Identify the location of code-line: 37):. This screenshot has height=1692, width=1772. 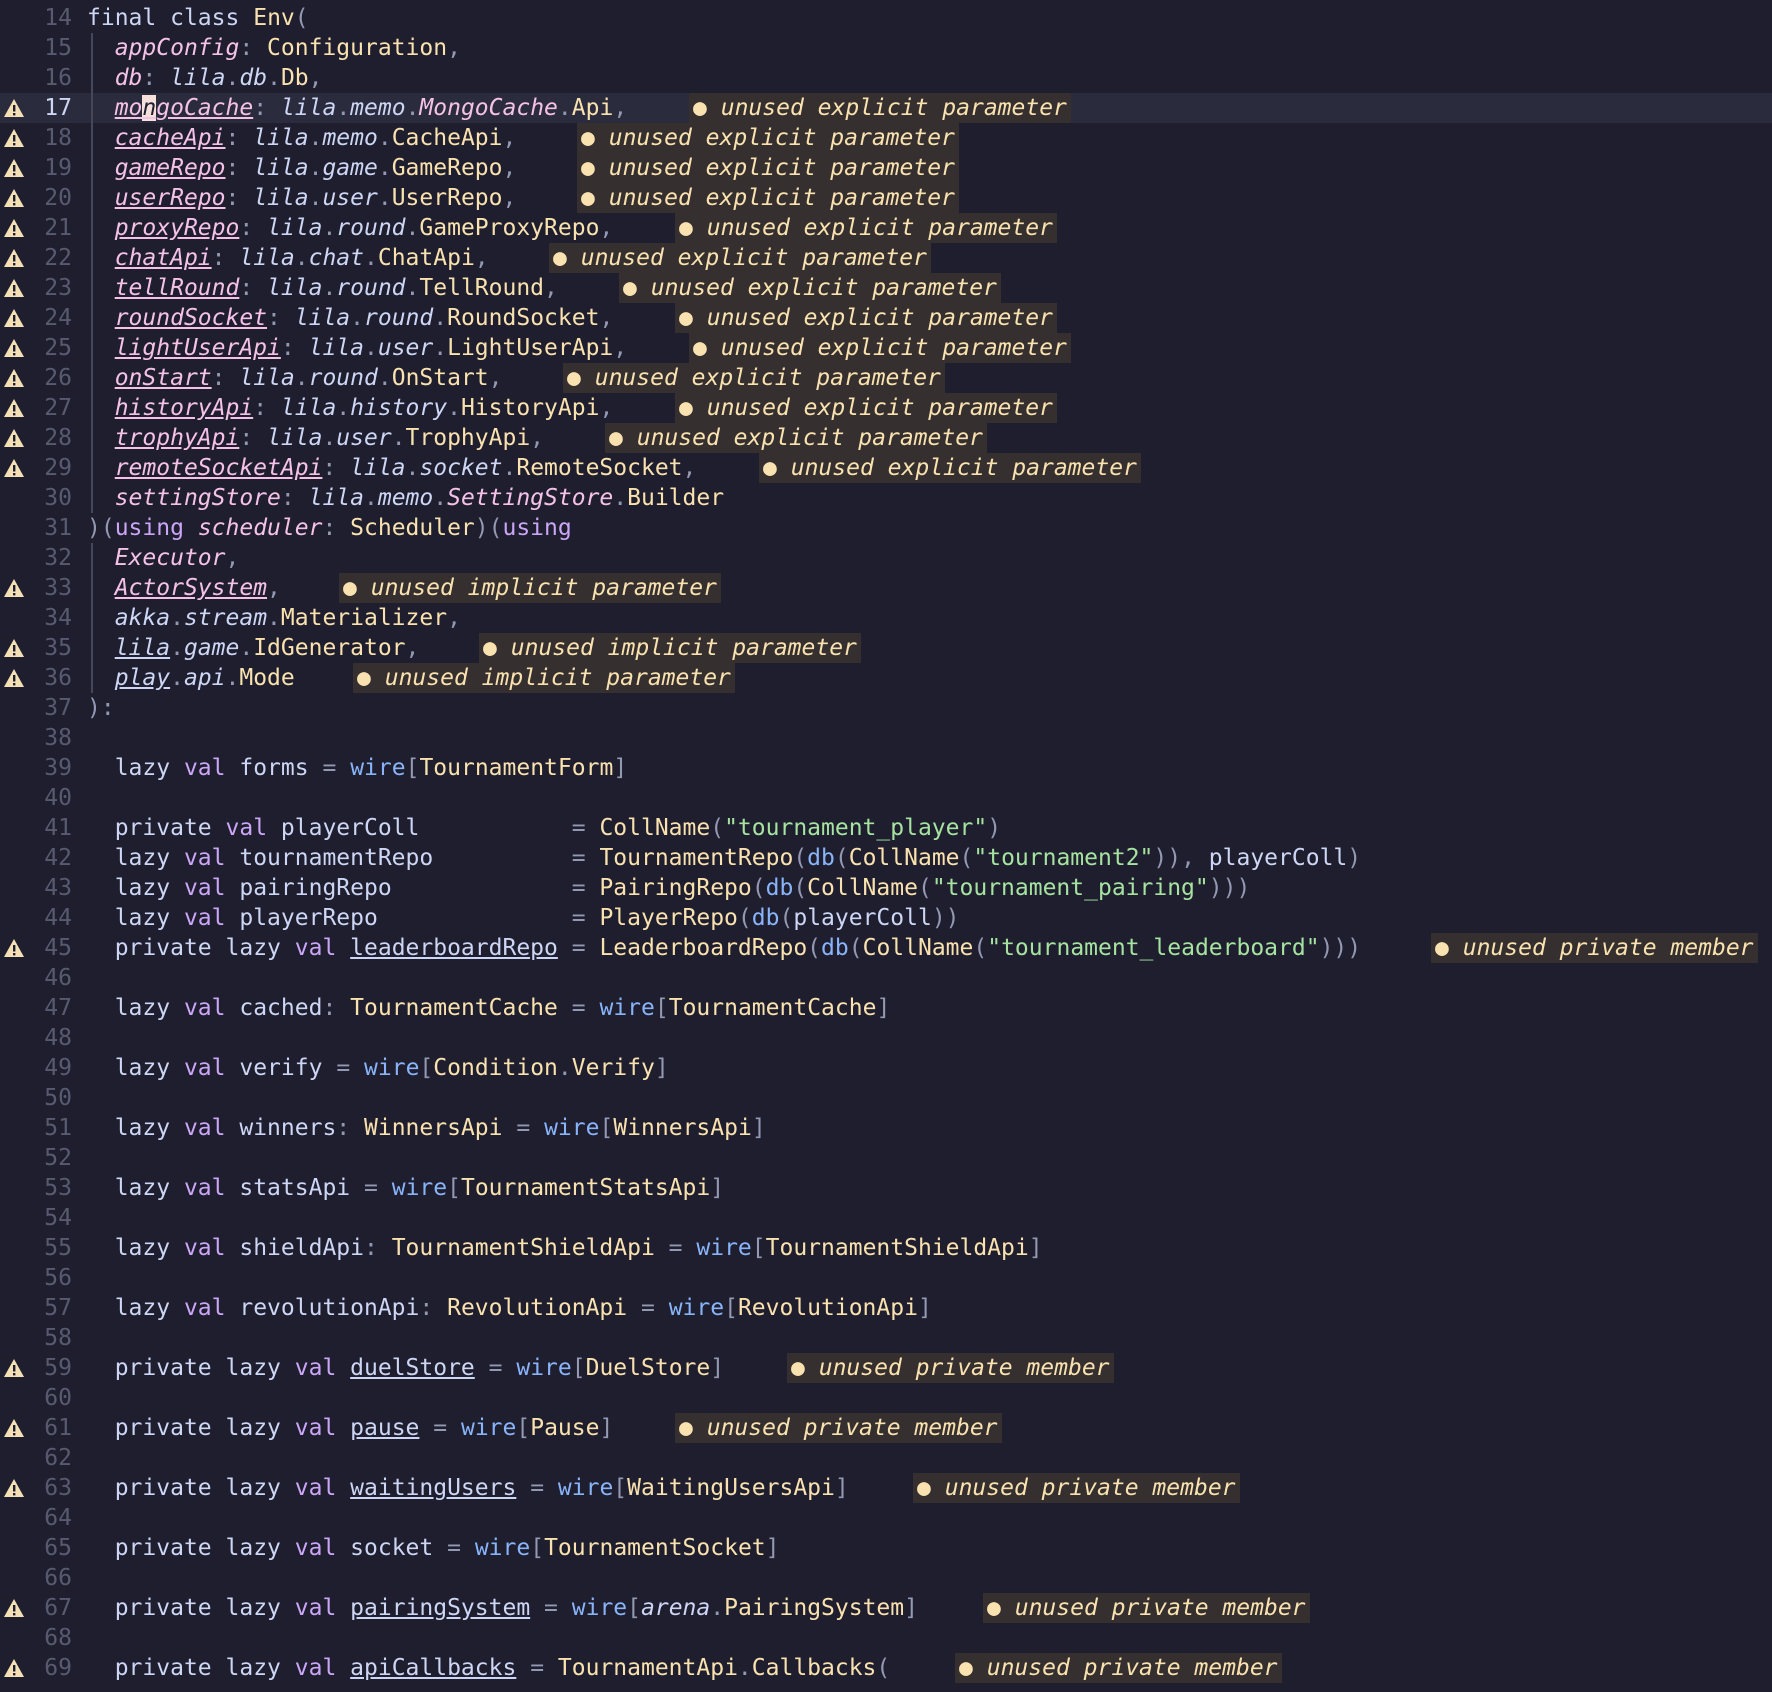
(886, 708).